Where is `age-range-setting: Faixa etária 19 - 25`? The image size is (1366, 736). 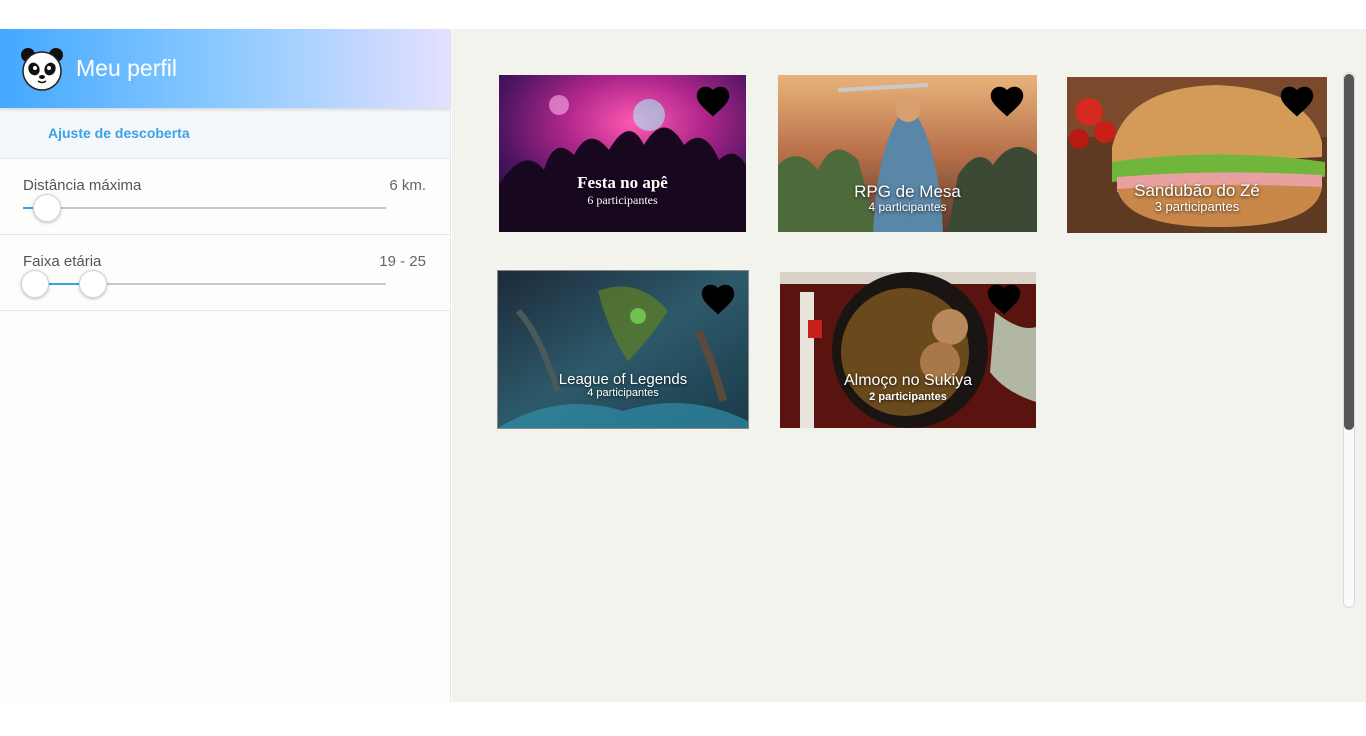 age-range-setting: Faixa etária 19 - 25 is located at coordinates (225, 273).